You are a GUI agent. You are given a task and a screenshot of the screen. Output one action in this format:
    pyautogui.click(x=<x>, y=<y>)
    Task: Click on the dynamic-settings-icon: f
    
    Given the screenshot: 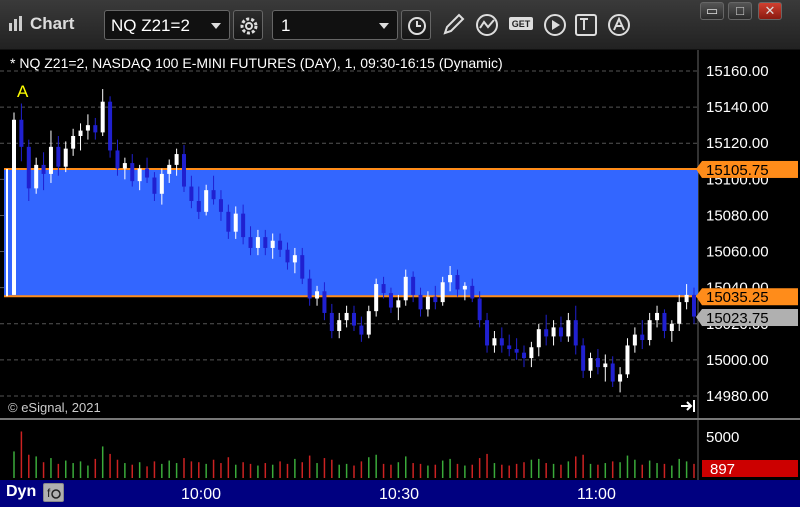 What is the action you would take?
    pyautogui.click(x=54, y=493)
    